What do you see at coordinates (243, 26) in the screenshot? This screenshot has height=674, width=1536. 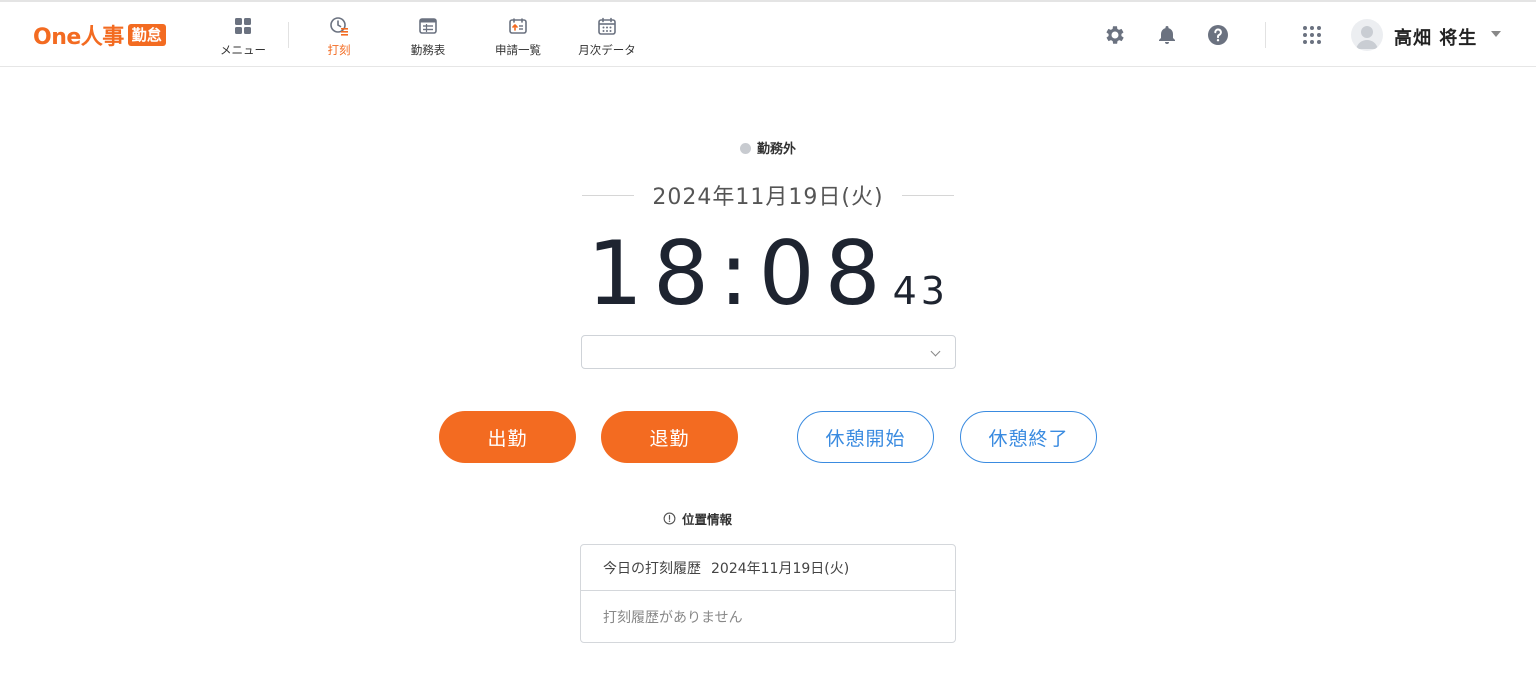 I see `grid-icon` at bounding box center [243, 26].